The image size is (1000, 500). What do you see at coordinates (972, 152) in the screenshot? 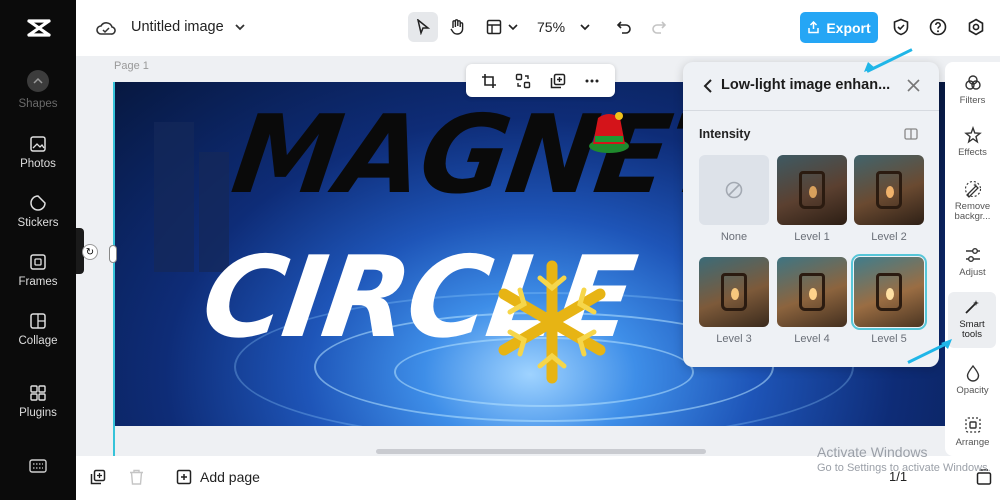
I see `rail-item-label: Effects` at bounding box center [972, 152].